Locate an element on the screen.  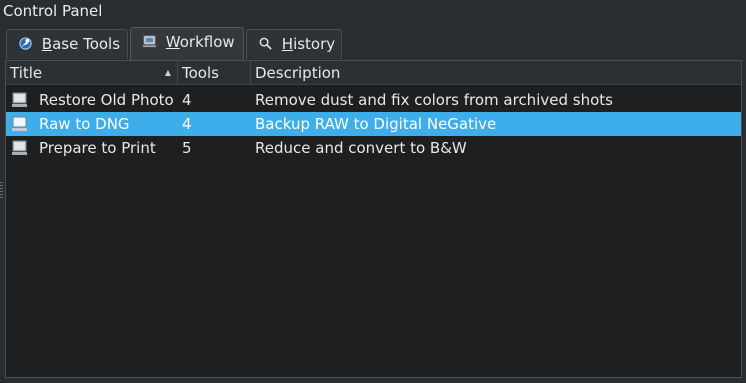
tab-base-tools: Base Tools is located at coordinates (67, 44).